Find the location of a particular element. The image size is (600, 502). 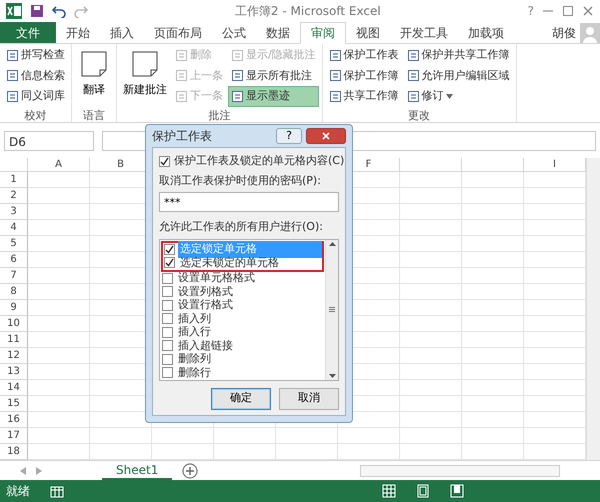

scroll-left-icon is located at coordinates (23, 470).